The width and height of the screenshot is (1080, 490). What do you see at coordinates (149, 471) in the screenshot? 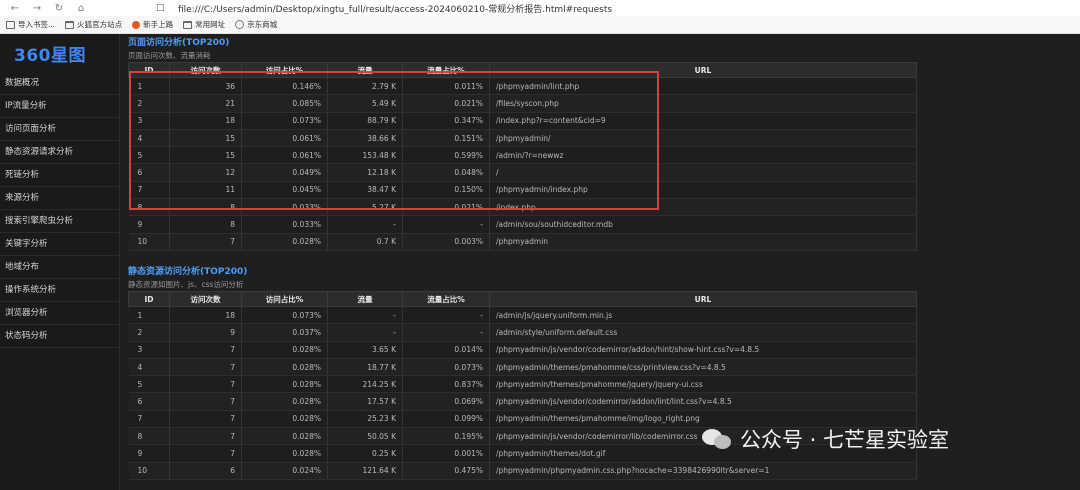
I see `cell-id: 10` at bounding box center [149, 471].